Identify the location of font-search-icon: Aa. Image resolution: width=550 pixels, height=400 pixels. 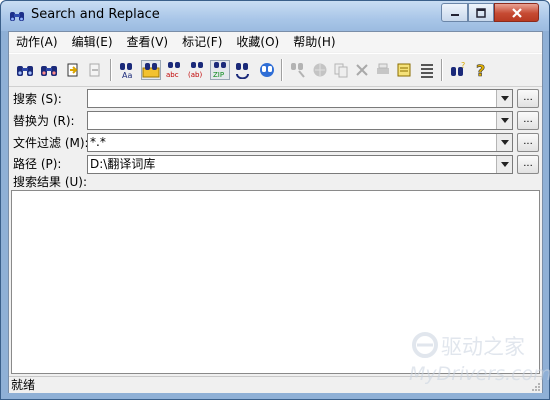
(126, 71).